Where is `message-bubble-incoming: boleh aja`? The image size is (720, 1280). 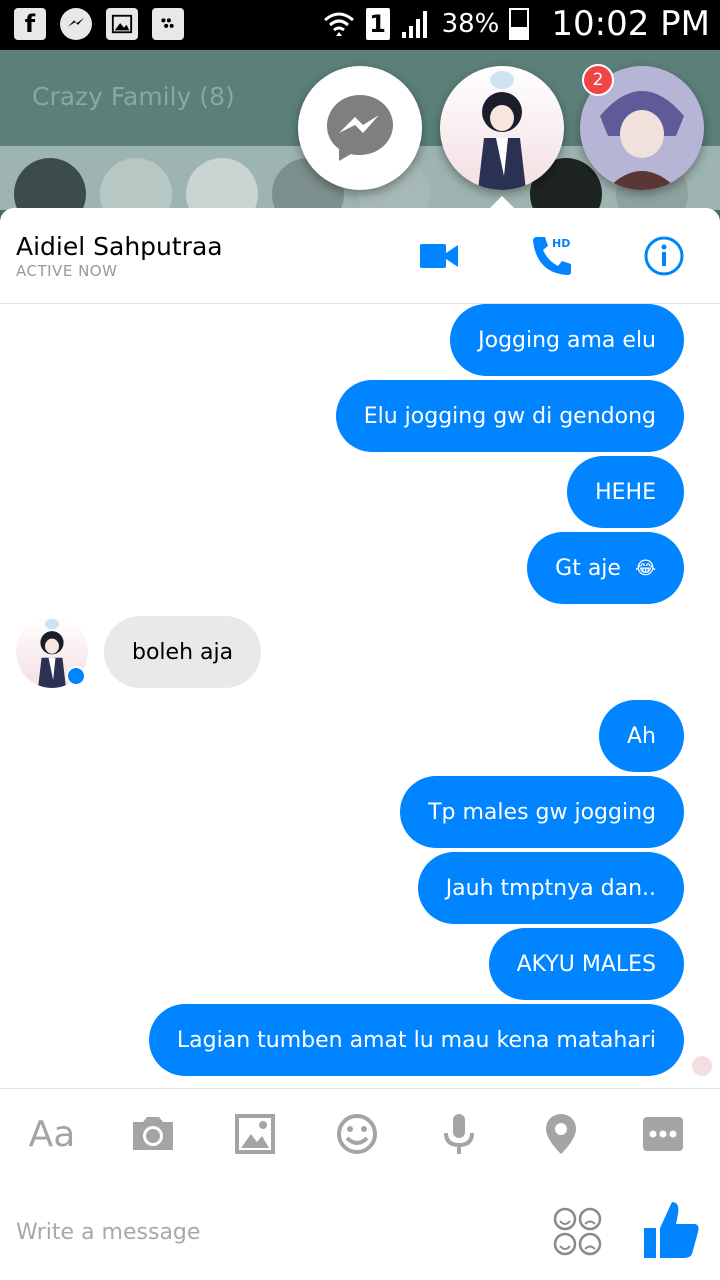 message-bubble-incoming: boleh aja is located at coordinates (183, 652).